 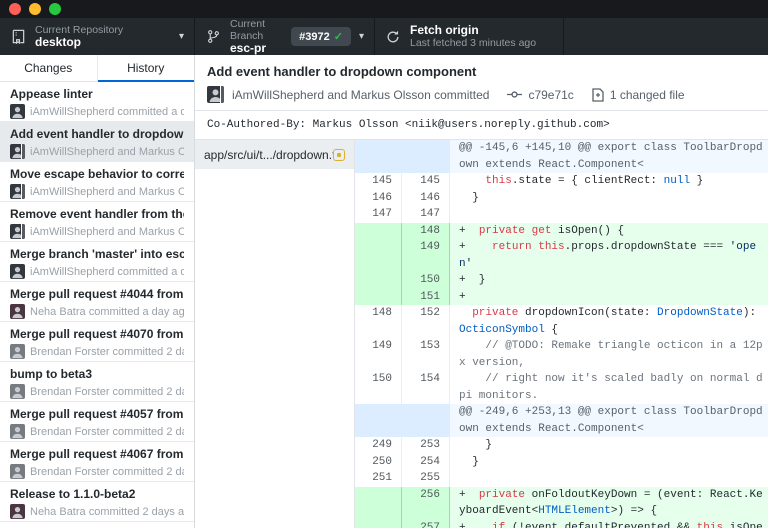 What do you see at coordinates (378, 197) in the screenshot?
I see `diff-old-line-number: 146` at bounding box center [378, 197].